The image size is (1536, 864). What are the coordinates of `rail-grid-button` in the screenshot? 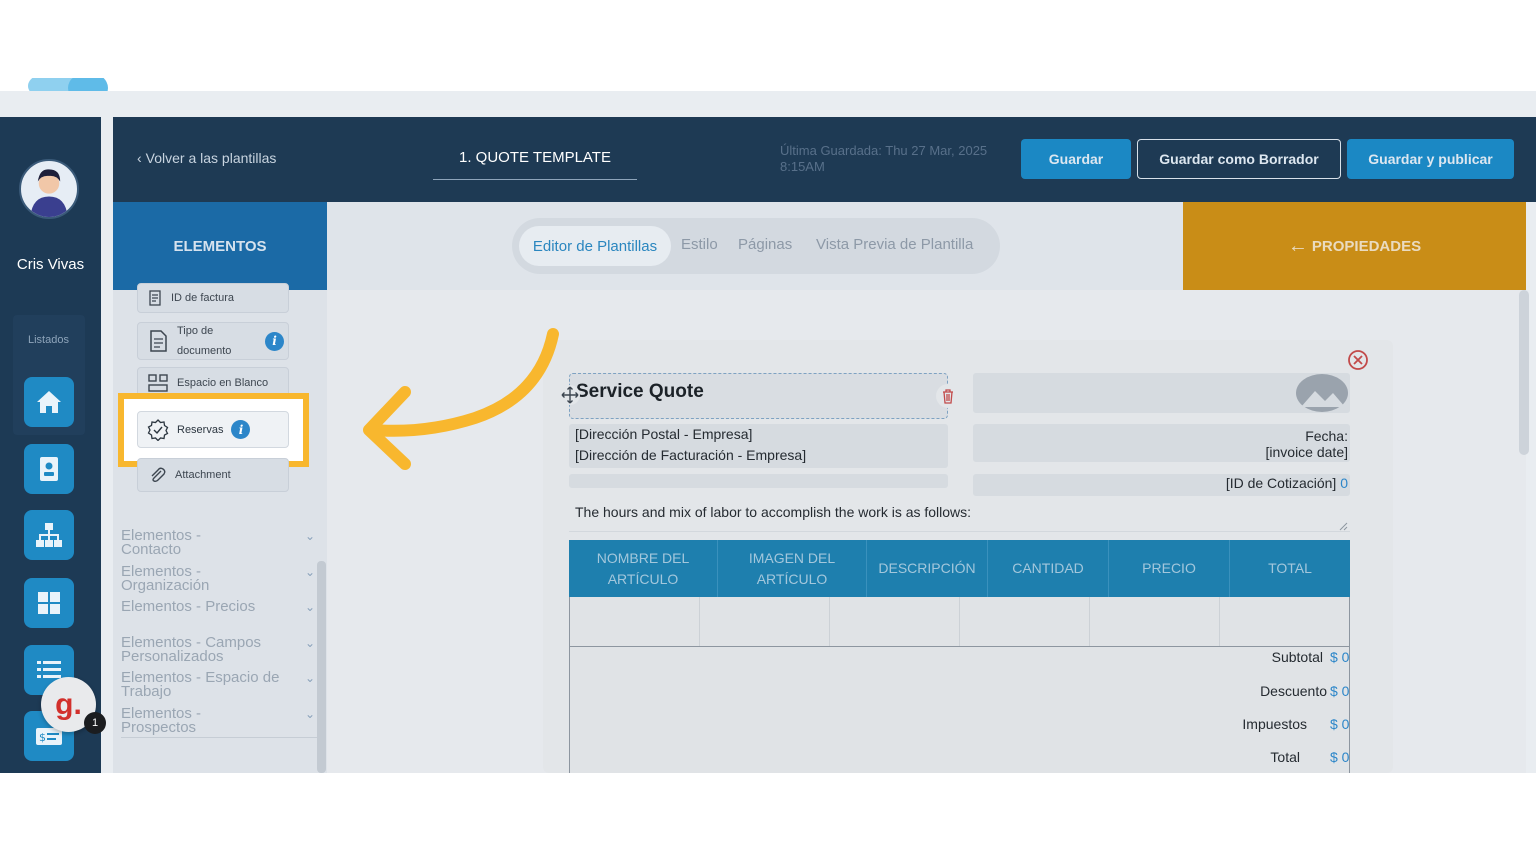 It's located at (49, 603).